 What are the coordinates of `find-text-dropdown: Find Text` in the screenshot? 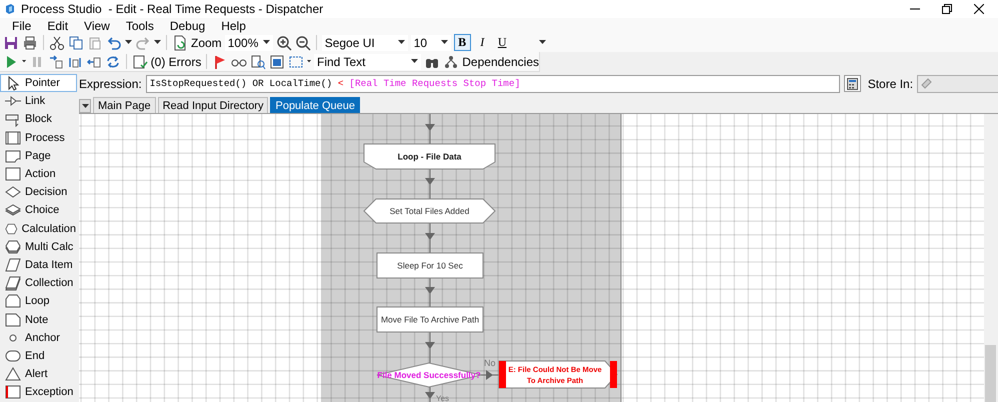 It's located at (368, 62).